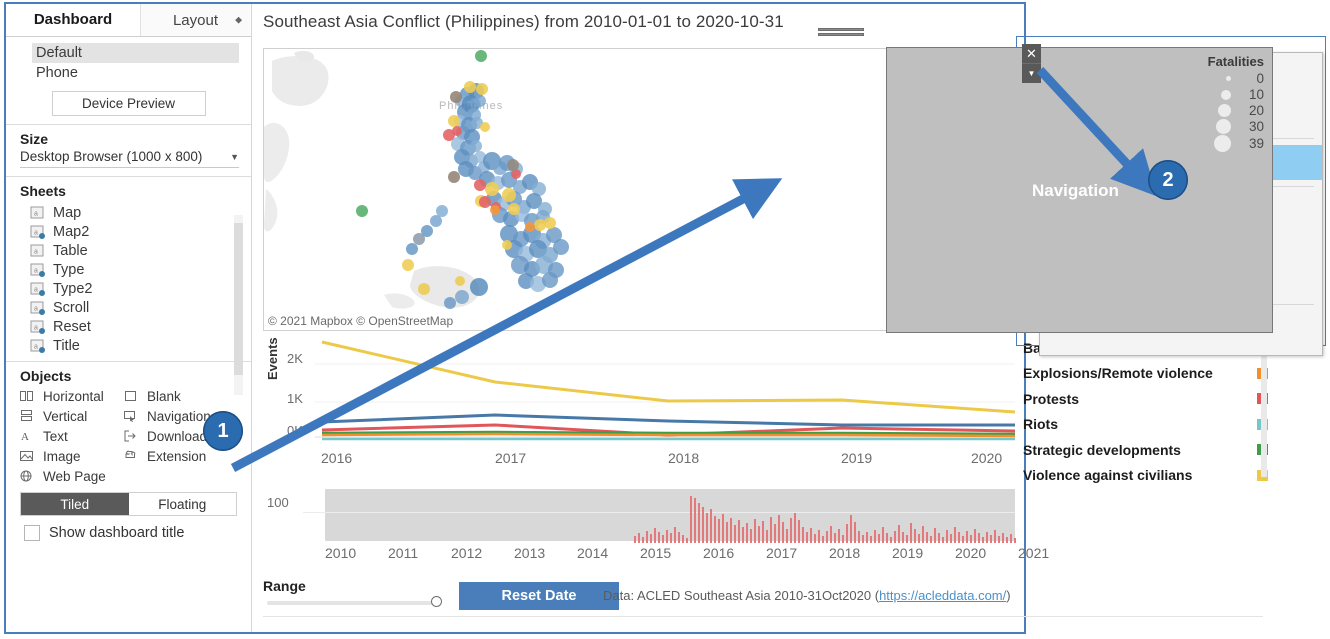 This screenshot has width=1330, height=639. I want to click on toggle-tiled-label: Tiled, so click(75, 504).